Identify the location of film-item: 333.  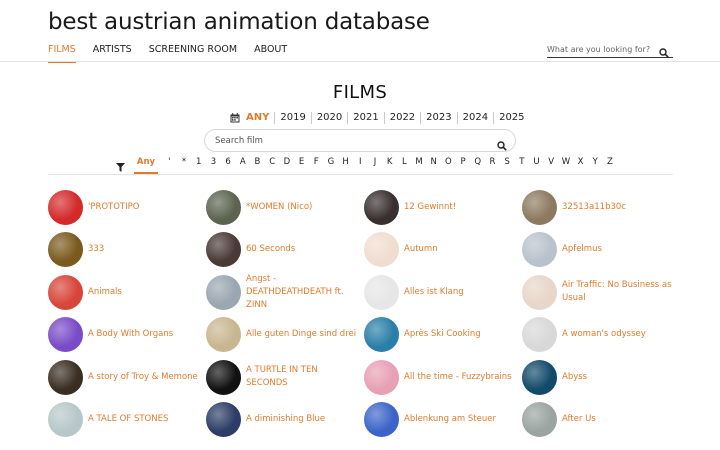
(127, 250).